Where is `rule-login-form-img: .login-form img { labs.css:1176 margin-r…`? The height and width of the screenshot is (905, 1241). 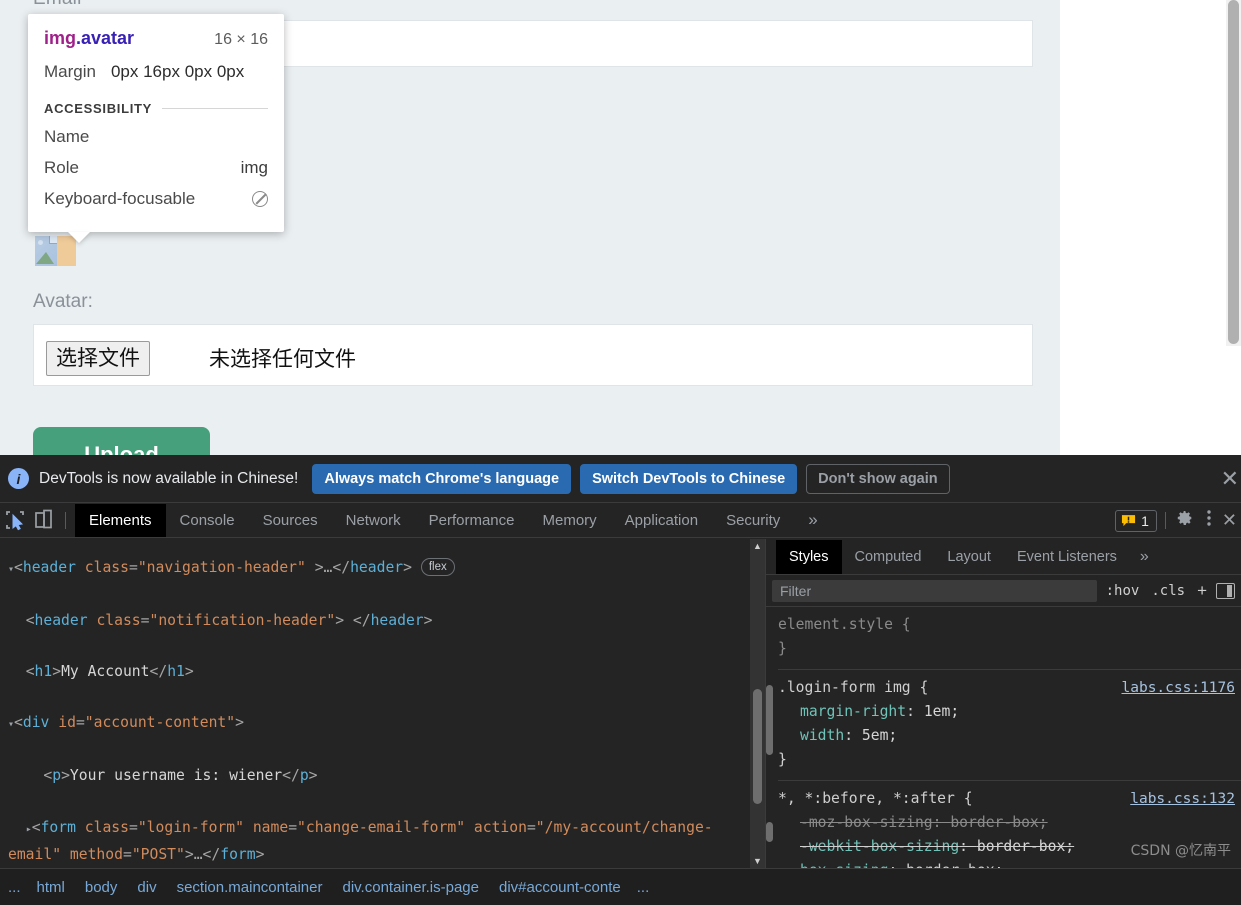 rule-login-form-img: .login-form img { labs.css:1176 margin-r… is located at coordinates (1009, 722).